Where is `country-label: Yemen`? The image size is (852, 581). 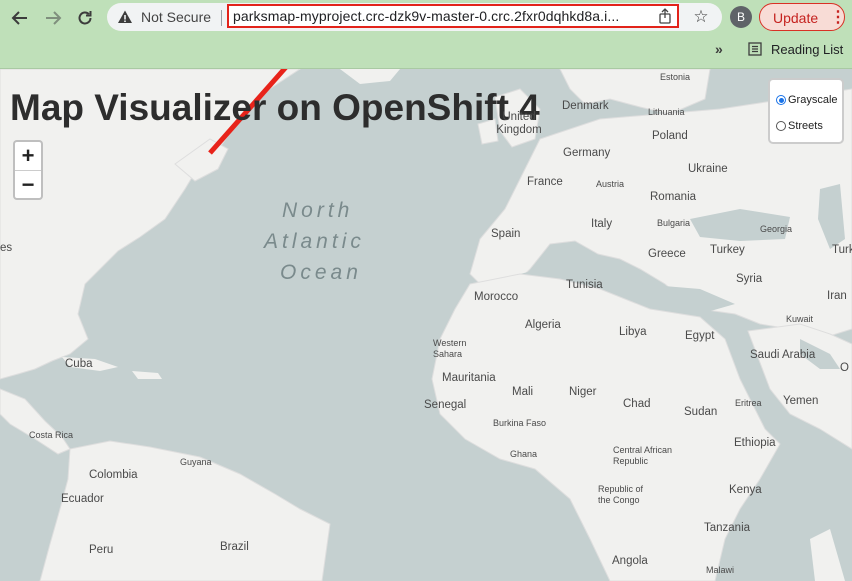 country-label: Yemen is located at coordinates (801, 401).